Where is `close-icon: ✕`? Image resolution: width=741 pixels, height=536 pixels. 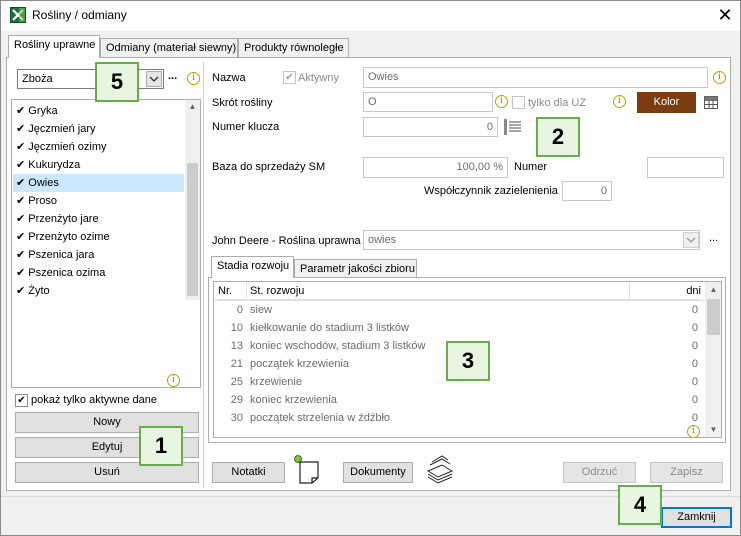
close-icon: ✕ is located at coordinates (725, 15).